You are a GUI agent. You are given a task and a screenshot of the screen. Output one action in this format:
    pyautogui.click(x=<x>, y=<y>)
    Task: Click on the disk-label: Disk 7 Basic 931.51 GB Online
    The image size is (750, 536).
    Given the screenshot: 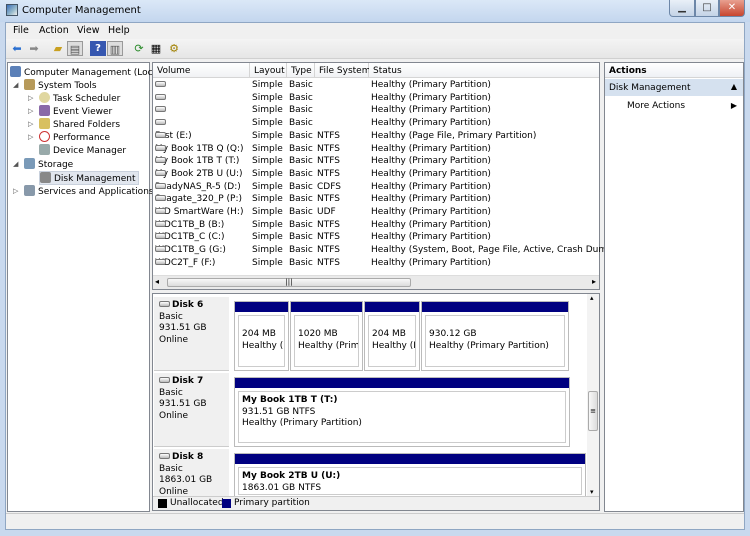 What is the action you would take?
    pyautogui.click(x=191, y=410)
    